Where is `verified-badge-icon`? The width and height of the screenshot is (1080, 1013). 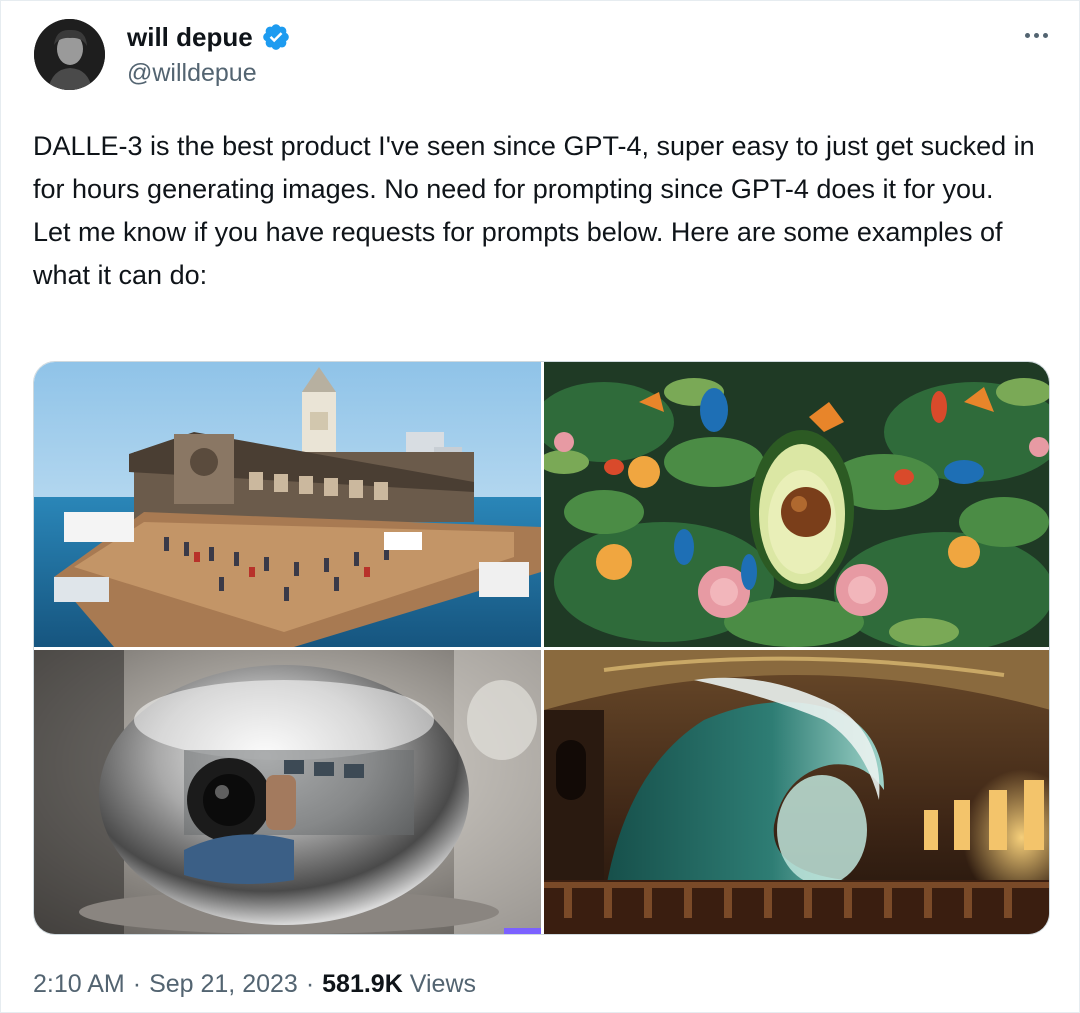
verified-badge-icon is located at coordinates (275, 37).